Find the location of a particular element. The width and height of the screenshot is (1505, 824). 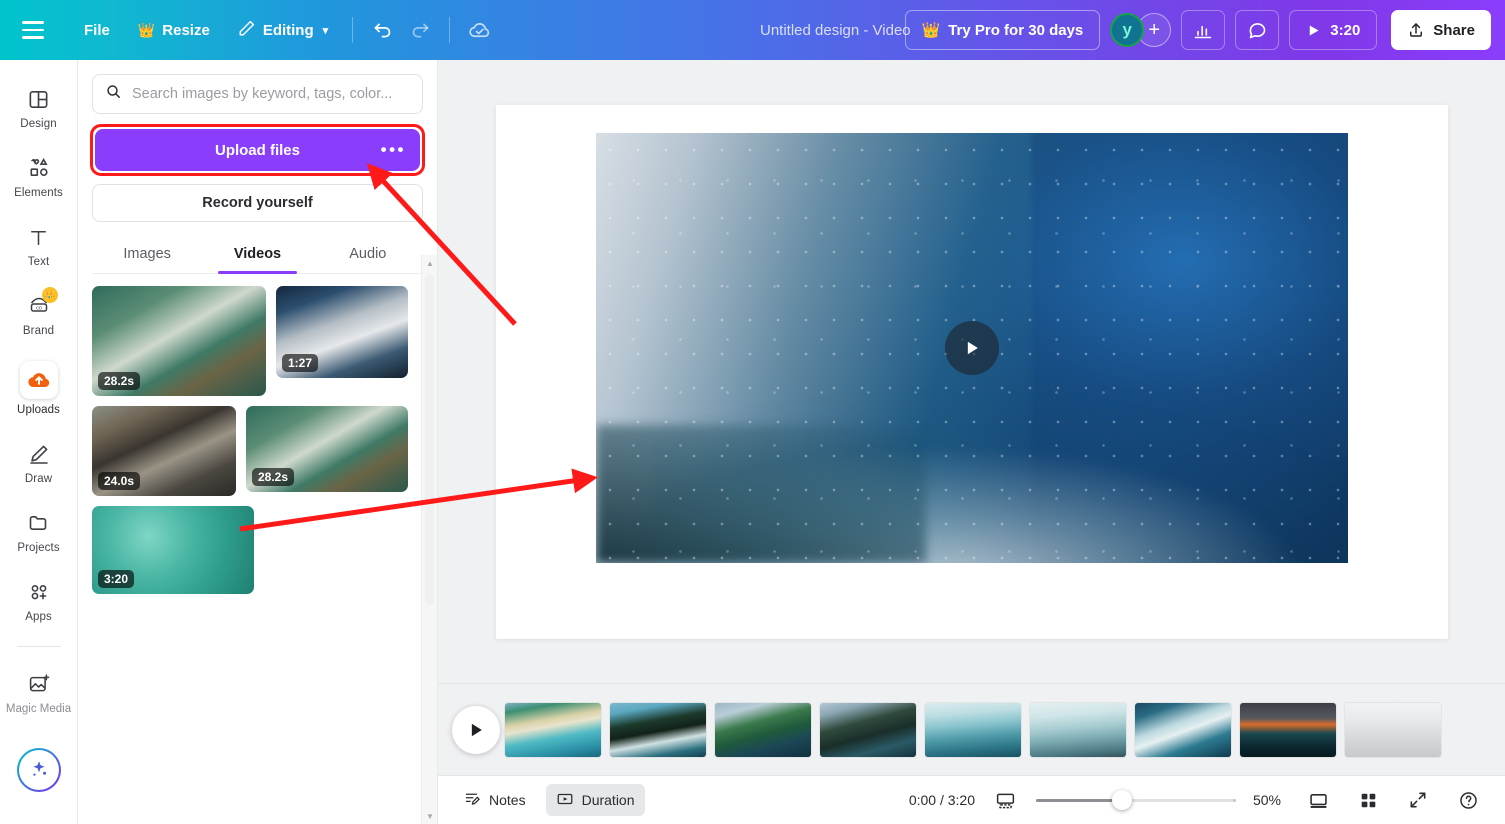

avatar: y is located at coordinates (1127, 30).